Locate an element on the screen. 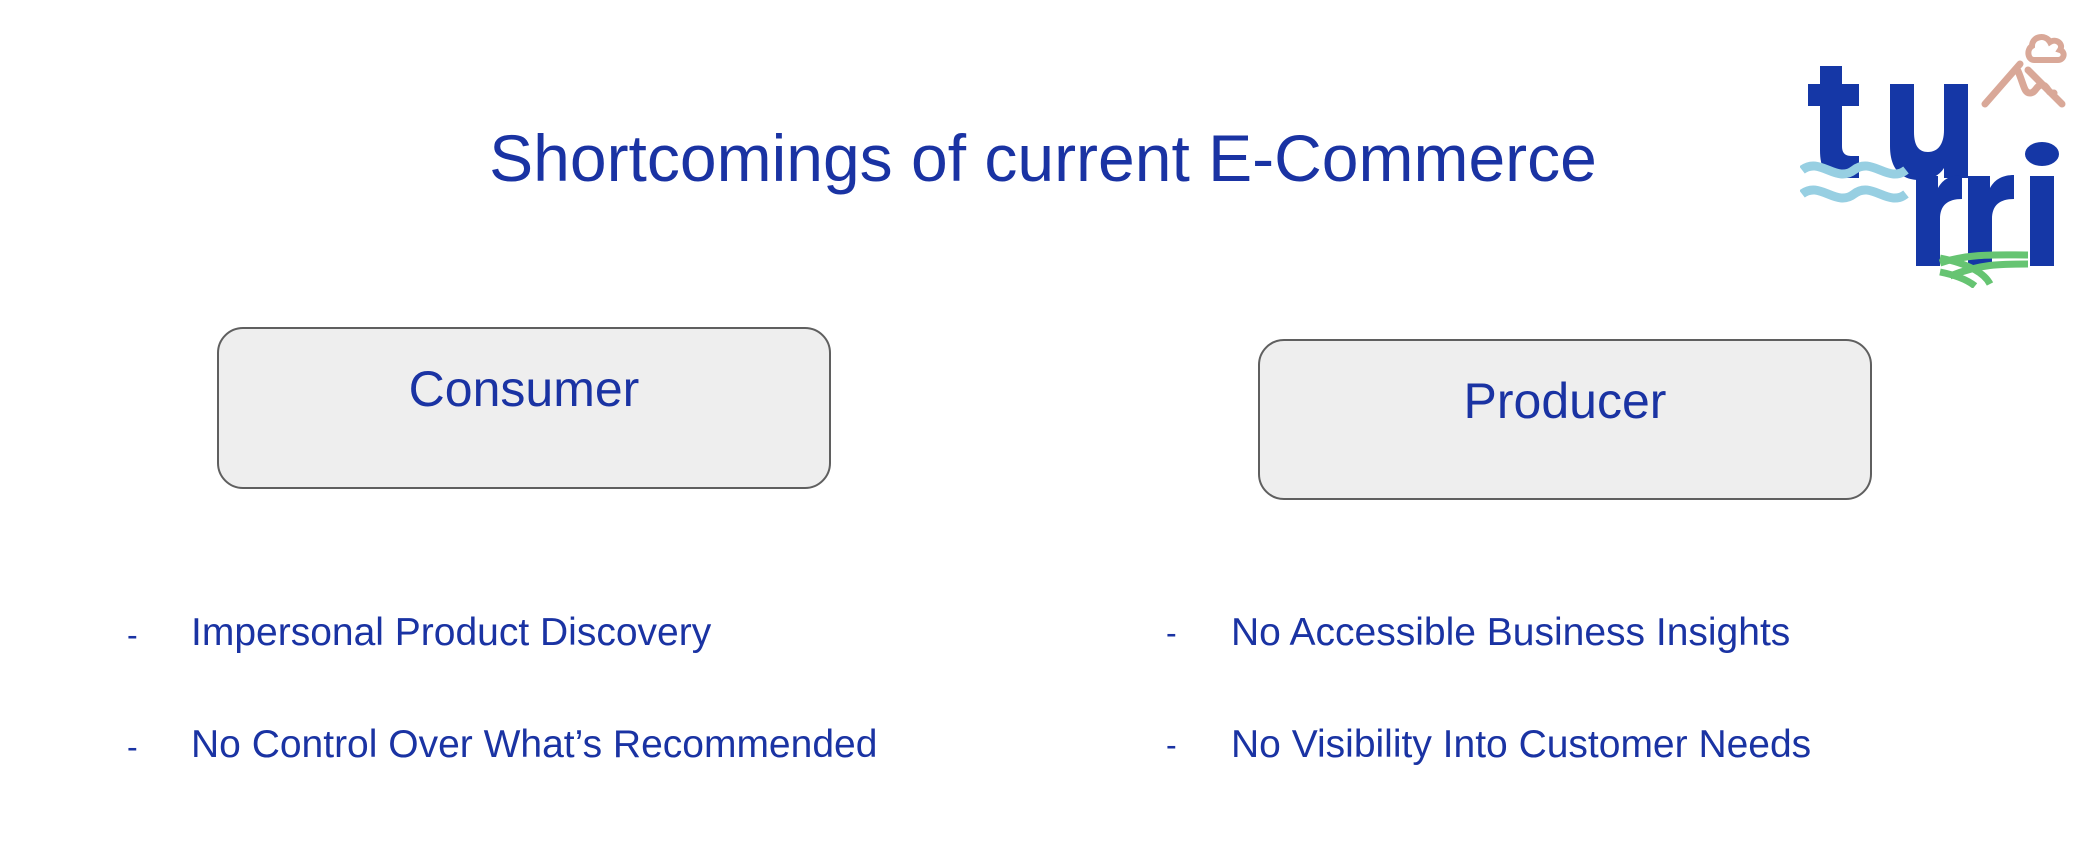 Image resolution: width=2090 pixels, height=856 pixels. turri-logo is located at coordinates (1934, 157).